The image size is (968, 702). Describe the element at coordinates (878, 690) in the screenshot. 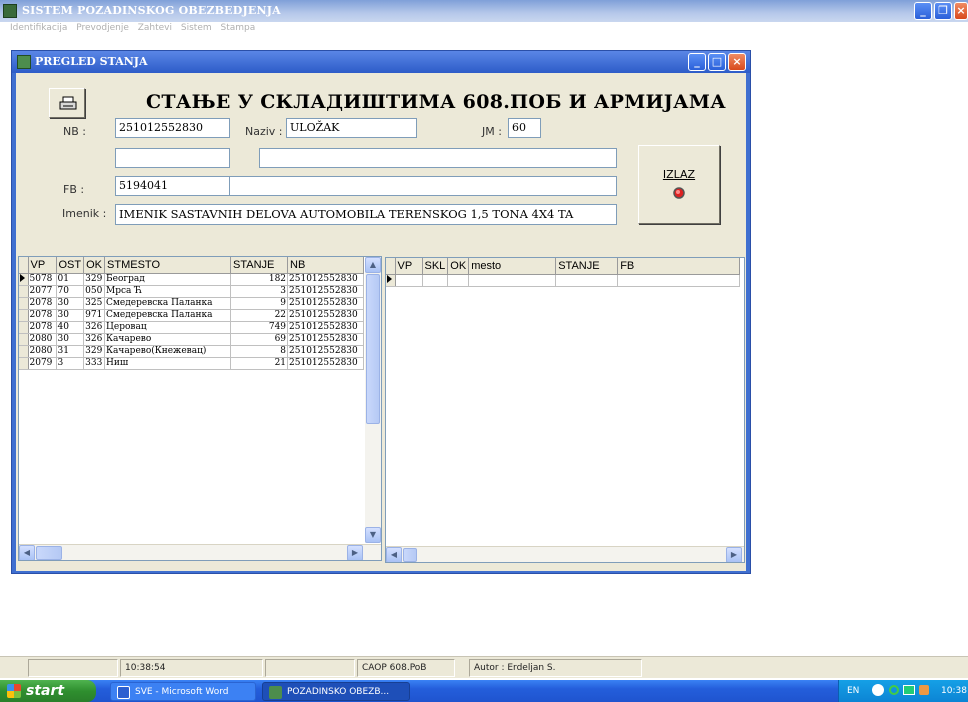

I see `tray-arrow-icon` at that location.